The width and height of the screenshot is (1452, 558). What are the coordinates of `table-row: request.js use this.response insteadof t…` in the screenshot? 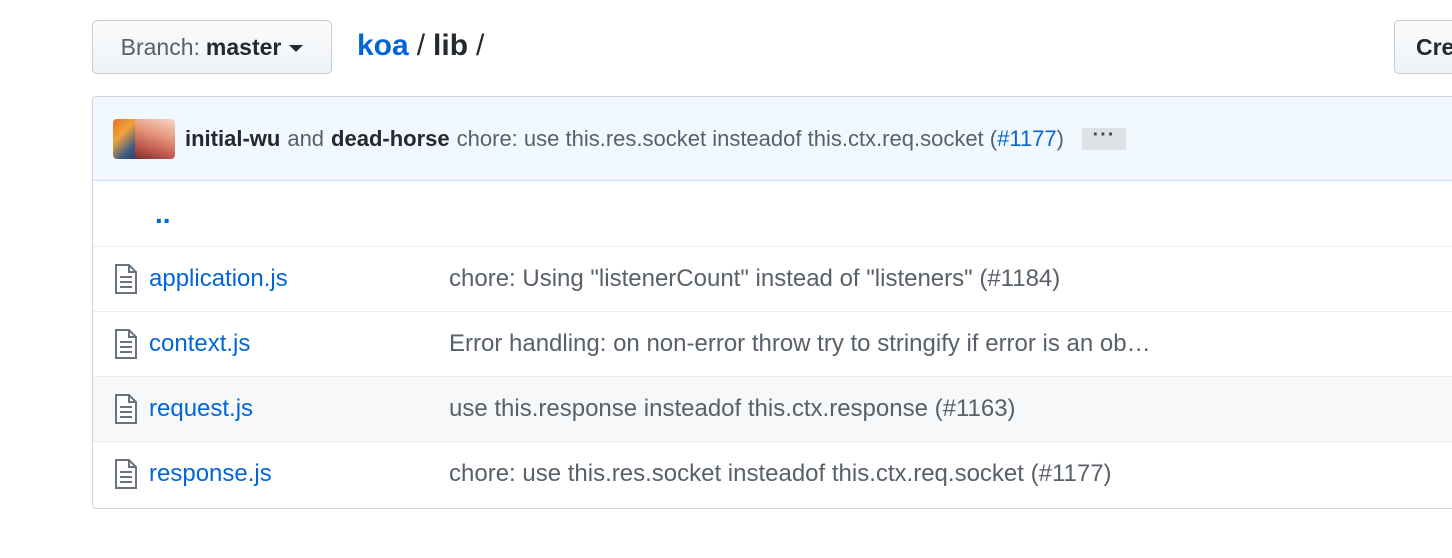 It's located at (772, 408).